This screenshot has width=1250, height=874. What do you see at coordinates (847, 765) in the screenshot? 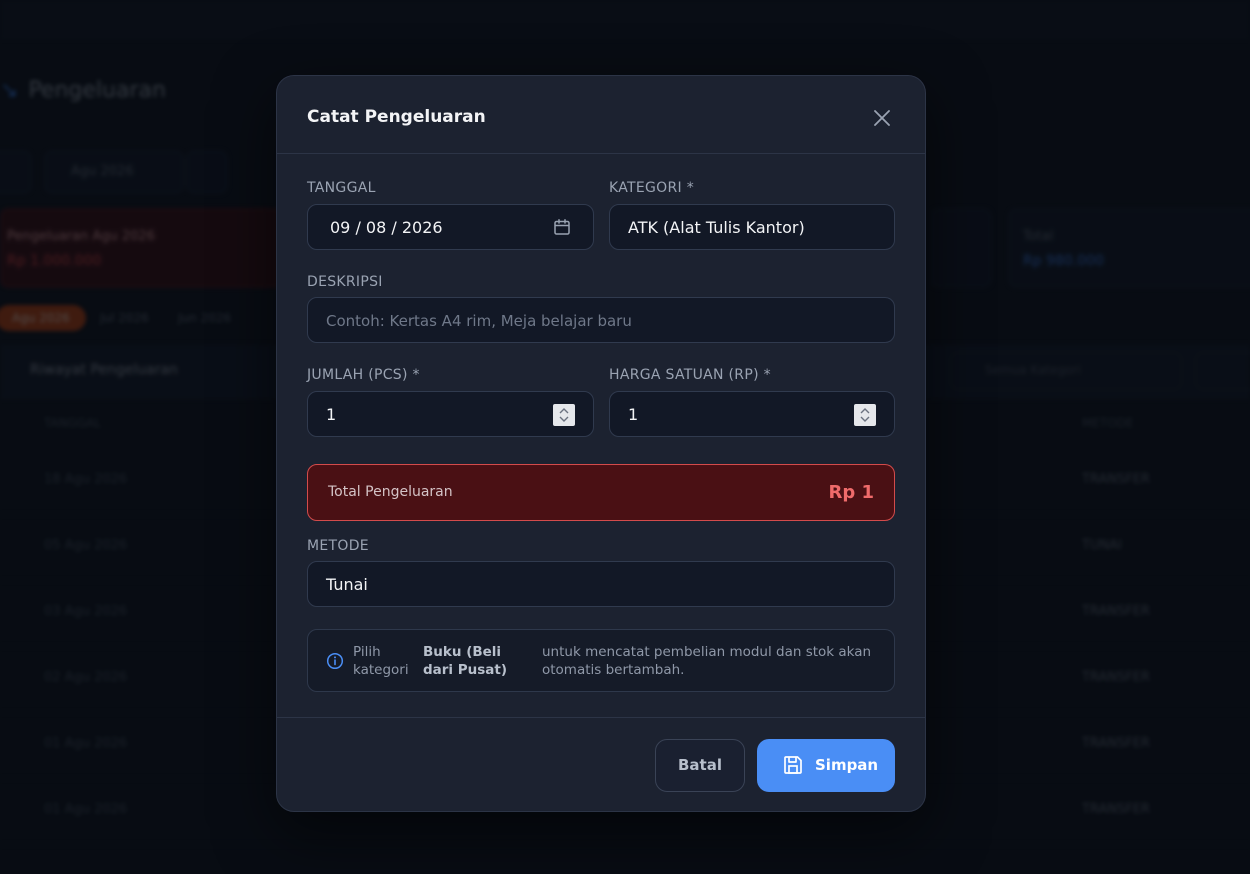
I see `save-button-label: Simpan` at bounding box center [847, 765].